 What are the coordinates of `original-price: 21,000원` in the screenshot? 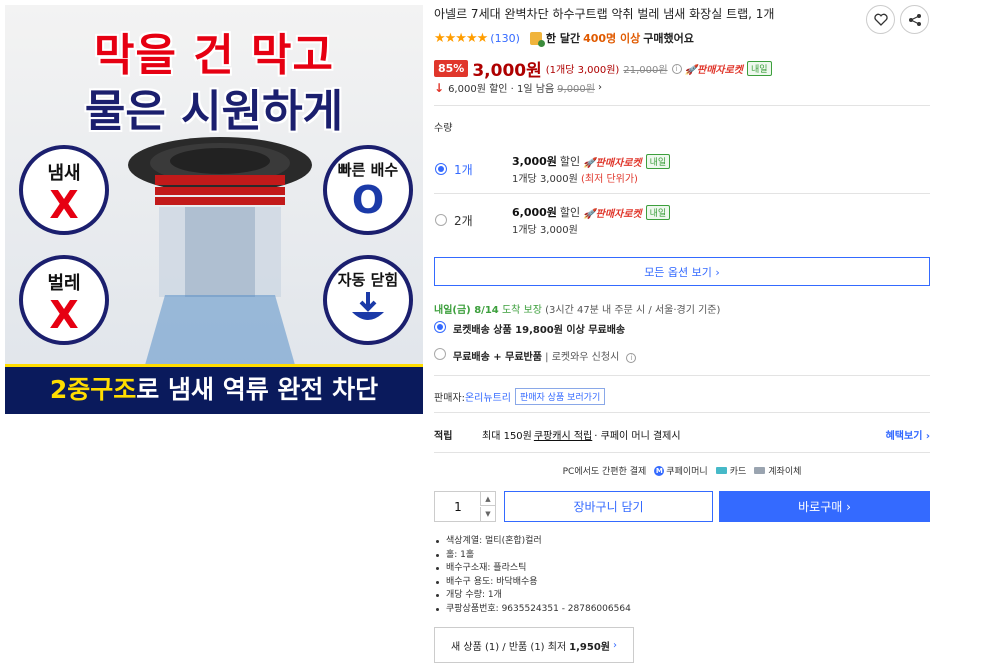 It's located at (645, 70).